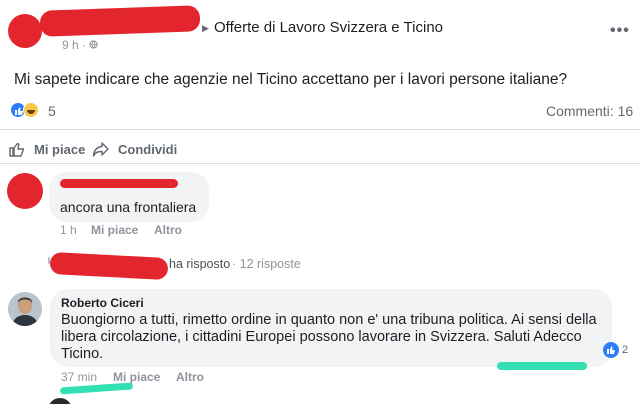 The height and width of the screenshot is (404, 640). I want to click on reaction-count: 5, so click(52, 111).